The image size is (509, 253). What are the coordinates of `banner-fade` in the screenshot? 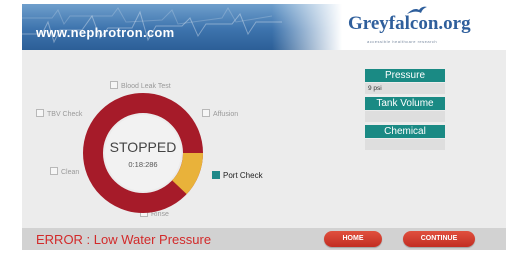 It's located at (307, 27).